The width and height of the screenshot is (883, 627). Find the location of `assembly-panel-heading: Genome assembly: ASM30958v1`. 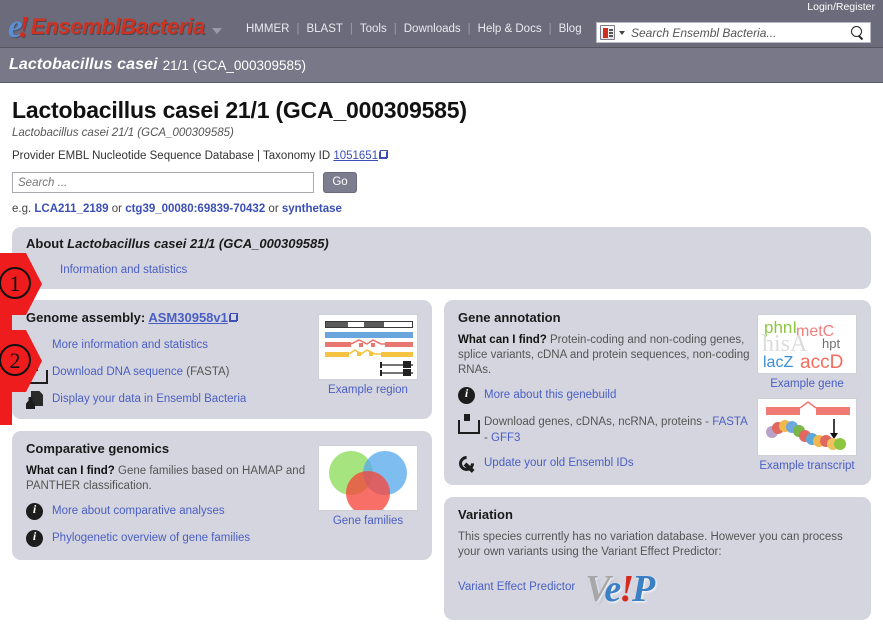

assembly-panel-heading: Genome assembly: ASM30958v1 is located at coordinates (169, 317).